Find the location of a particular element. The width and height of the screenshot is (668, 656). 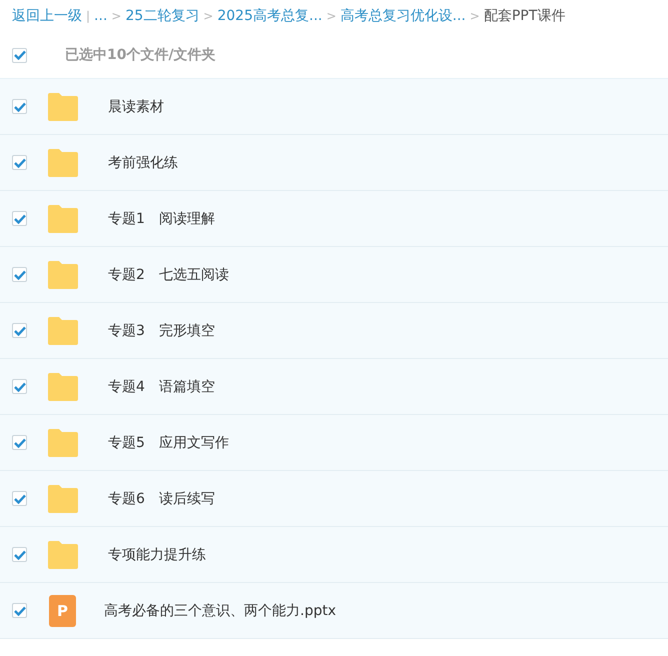

file-row: 专题1 阅读理解 is located at coordinates (334, 219).